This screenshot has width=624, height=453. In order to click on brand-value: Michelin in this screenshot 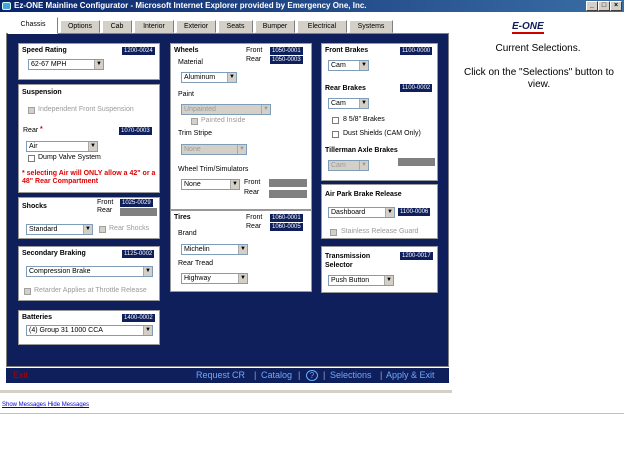, I will do `click(197, 249)`.